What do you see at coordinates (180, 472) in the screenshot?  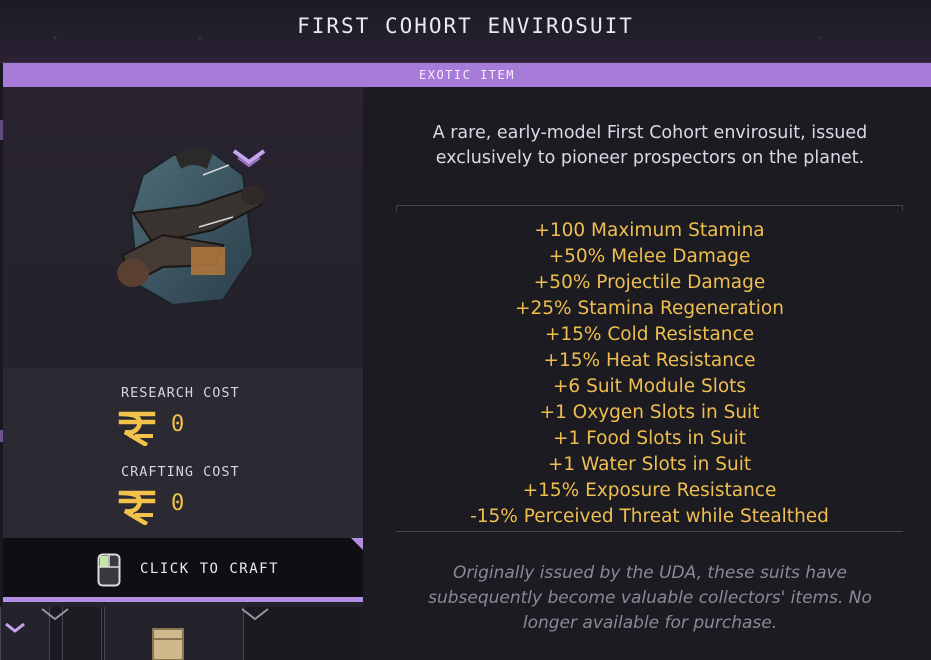 I see `crafting-cost-label: CRAFTING COST` at bounding box center [180, 472].